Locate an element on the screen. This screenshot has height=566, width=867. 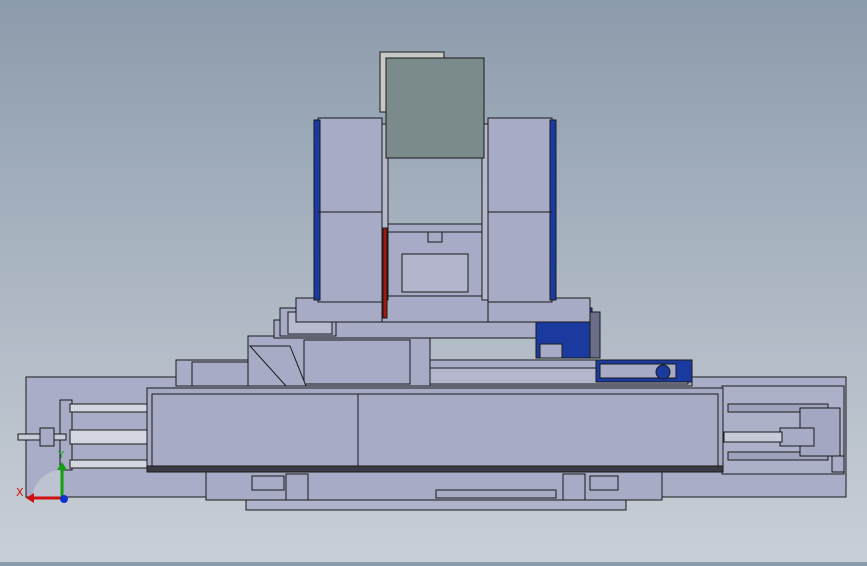
saddle-pad-right is located at coordinates (604, 483).